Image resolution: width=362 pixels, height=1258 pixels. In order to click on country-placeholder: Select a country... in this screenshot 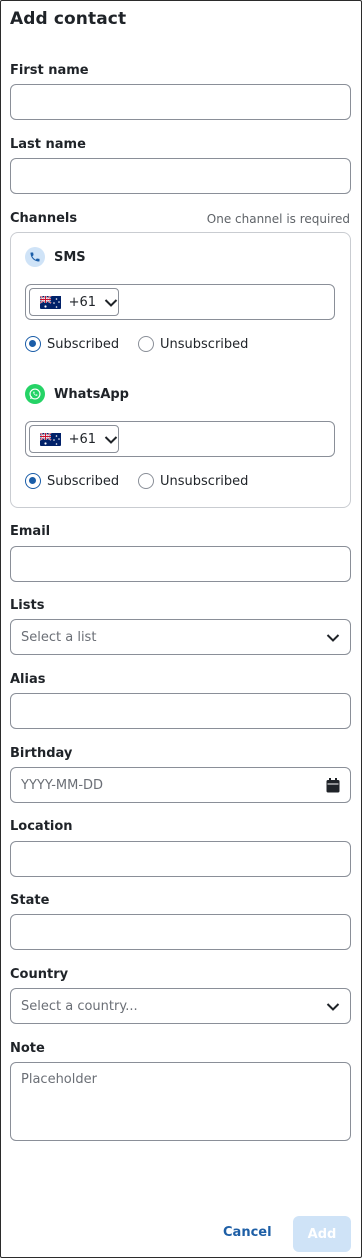, I will do `click(79, 1006)`.